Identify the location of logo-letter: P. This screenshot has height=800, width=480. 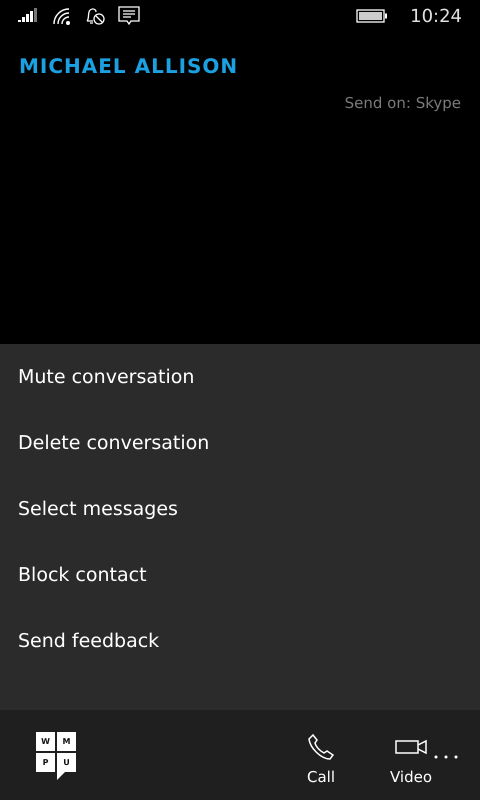
(45, 762).